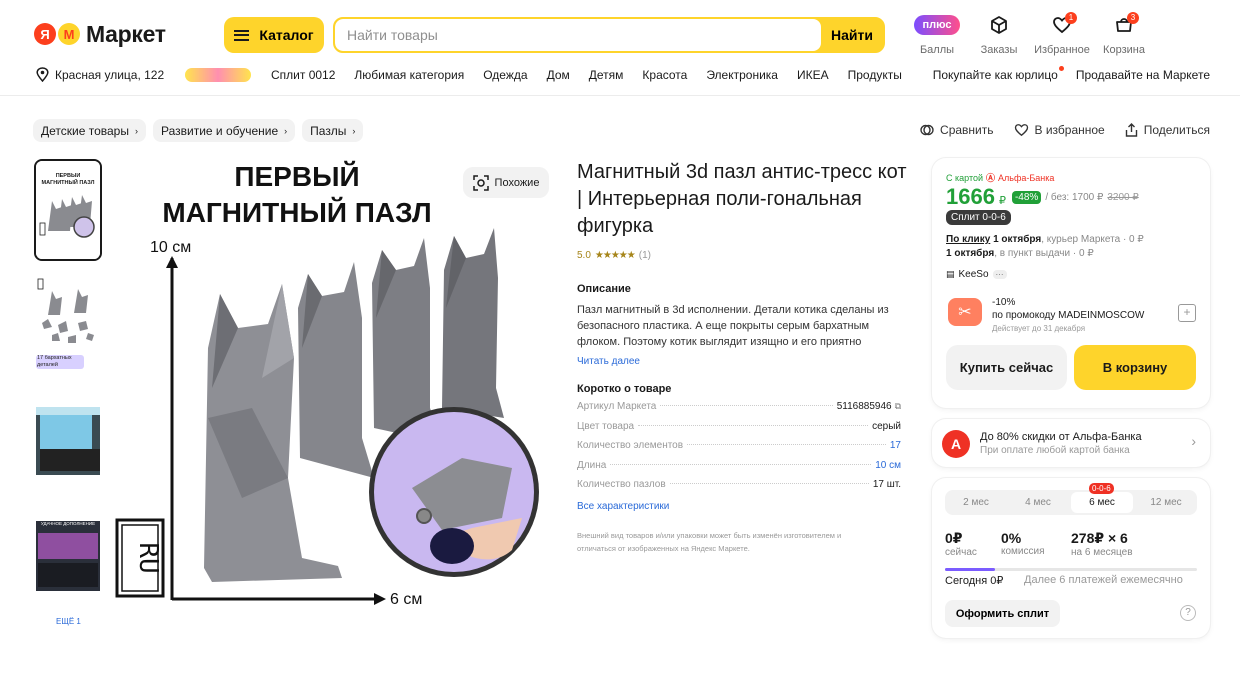 Image resolution: width=1240 pixels, height=695 pixels. What do you see at coordinates (409, 75) in the screenshot?
I see `nav-item-favorite-category: Любимая категория` at bounding box center [409, 75].